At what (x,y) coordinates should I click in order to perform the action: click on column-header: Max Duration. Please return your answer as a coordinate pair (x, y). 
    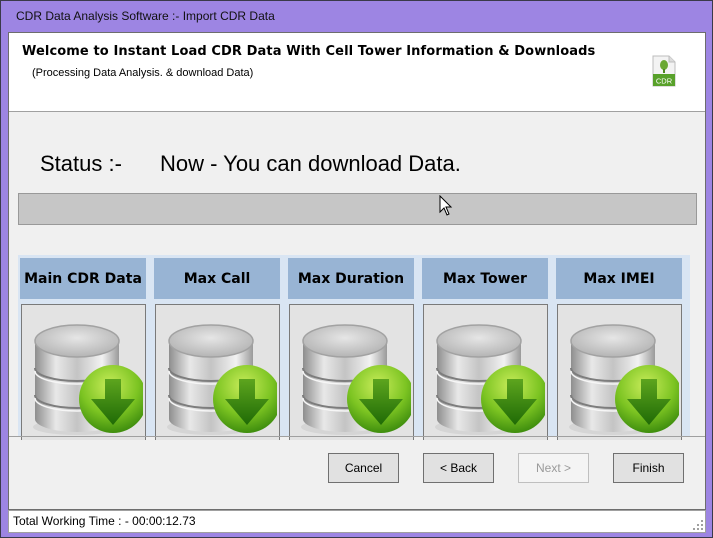
    Looking at the image, I should click on (351, 278).